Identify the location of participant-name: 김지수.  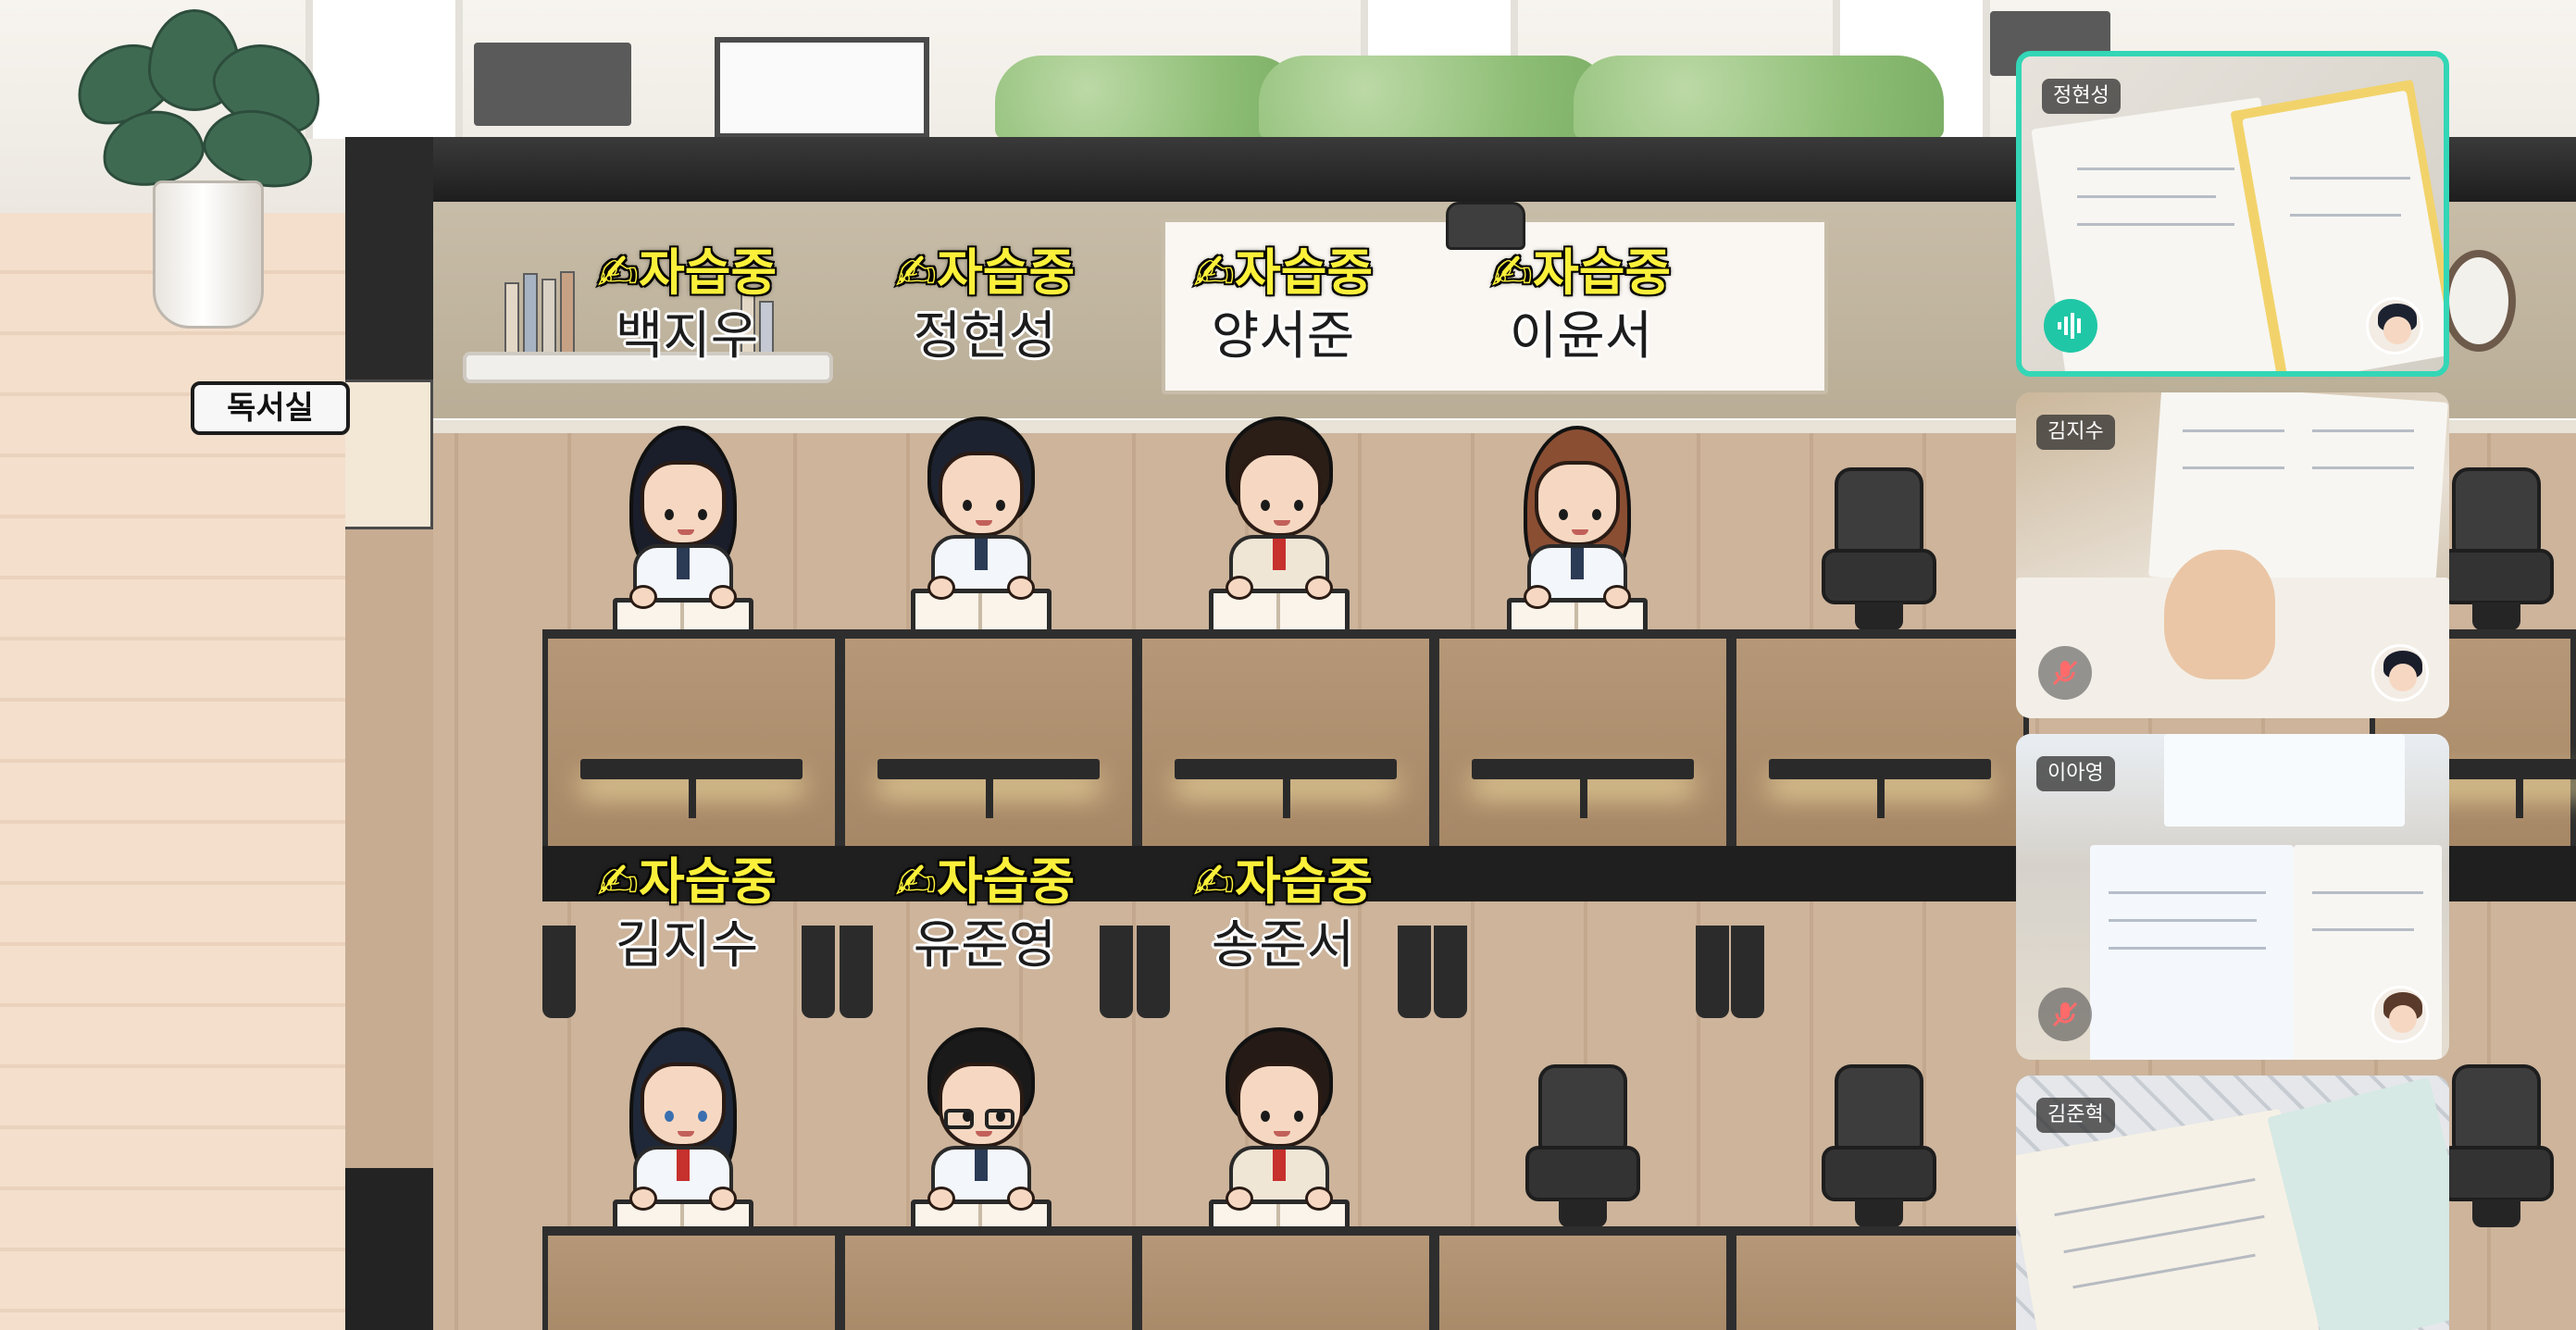
(2075, 432).